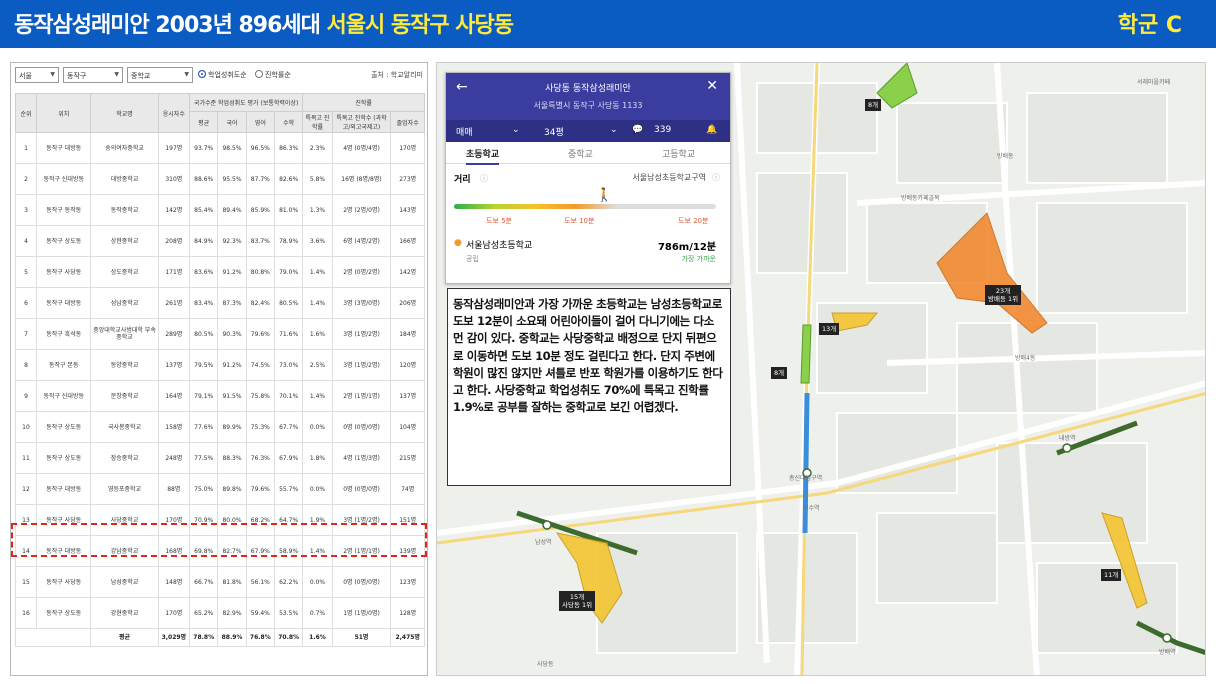 Image resolution: width=1216 pixels, height=684 pixels. What do you see at coordinates (1003, 291) in the screenshot?
I see `tag-count: 23개` at bounding box center [1003, 291].